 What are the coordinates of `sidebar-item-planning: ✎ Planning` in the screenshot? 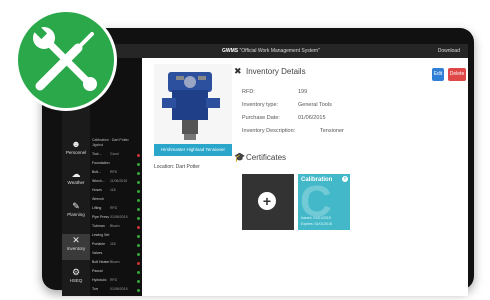 It's located at (76, 213).